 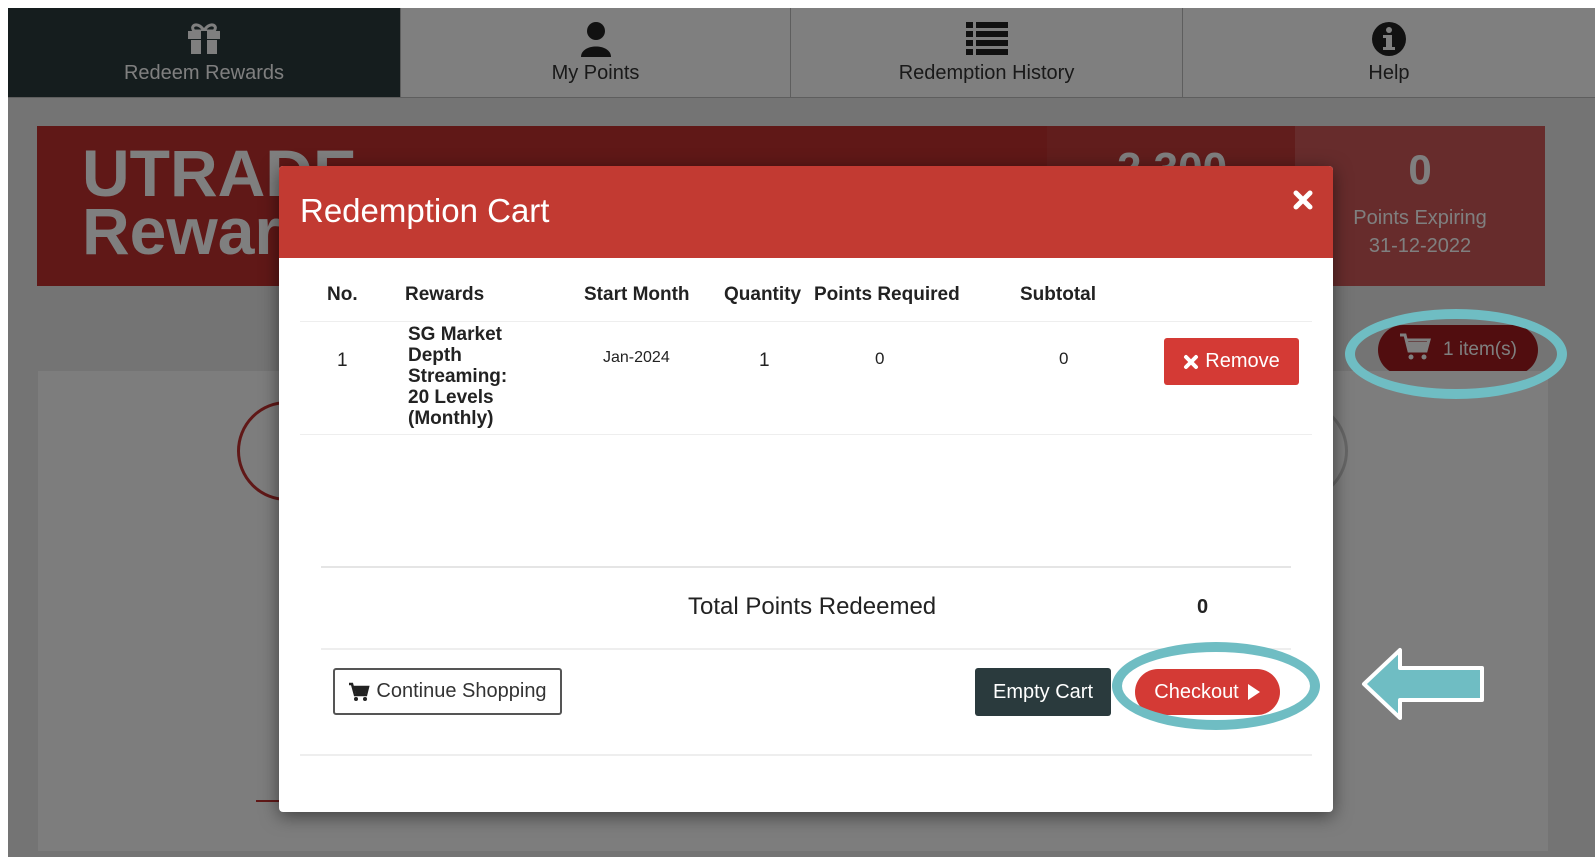 I want to click on continue-shopping-button: Continue Shopping, so click(x=447, y=691).